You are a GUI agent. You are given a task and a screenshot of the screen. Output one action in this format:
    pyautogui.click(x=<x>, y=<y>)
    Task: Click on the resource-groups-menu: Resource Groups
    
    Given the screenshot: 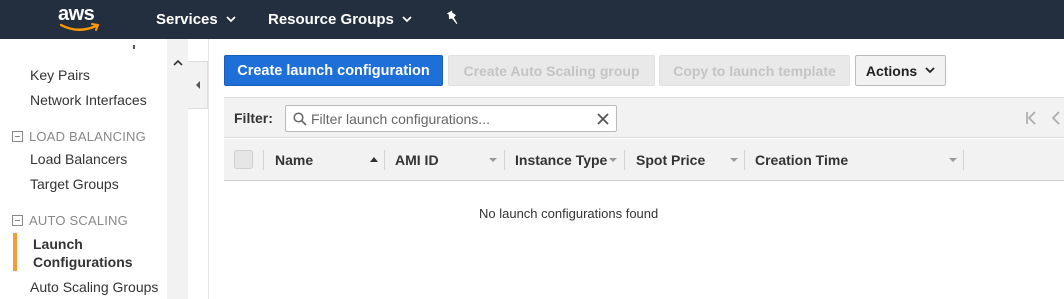 What is the action you would take?
    pyautogui.click(x=340, y=19)
    